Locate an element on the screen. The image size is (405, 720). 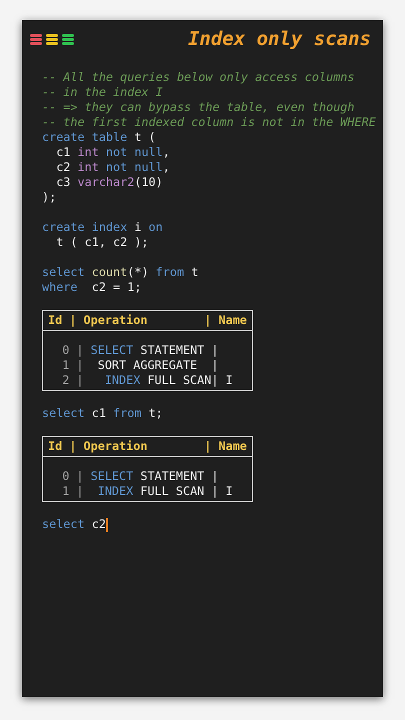
code-line: select c1 from t; is located at coordinates (103, 413).